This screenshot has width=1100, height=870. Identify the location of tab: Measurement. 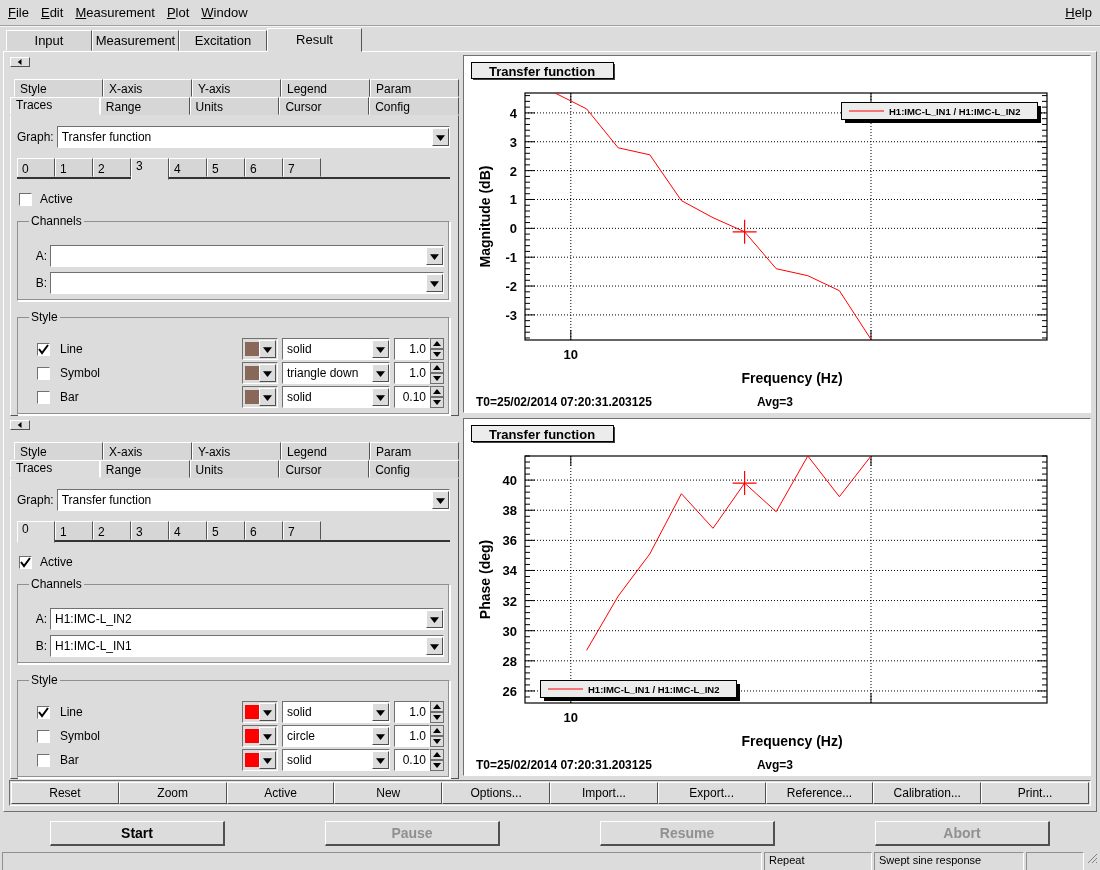
(135, 40).